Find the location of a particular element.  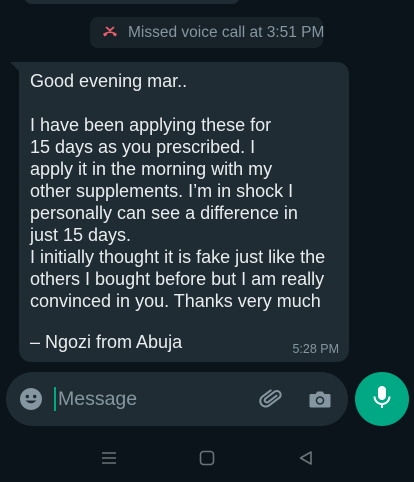

message-line: apply it in the morning with my is located at coordinates (151, 169).